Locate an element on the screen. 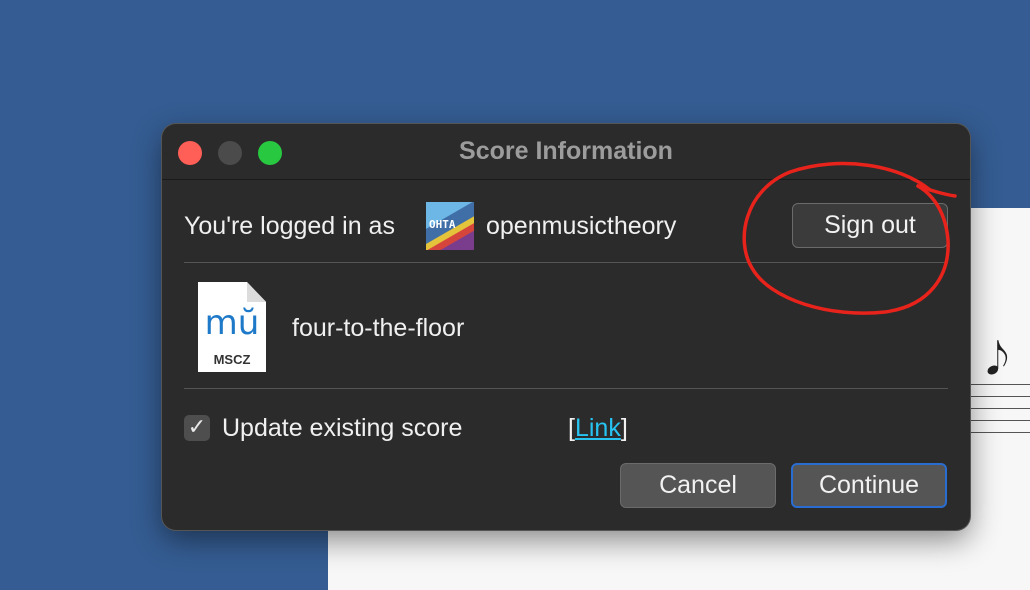  link-open-bracket: [ is located at coordinates (571, 428).